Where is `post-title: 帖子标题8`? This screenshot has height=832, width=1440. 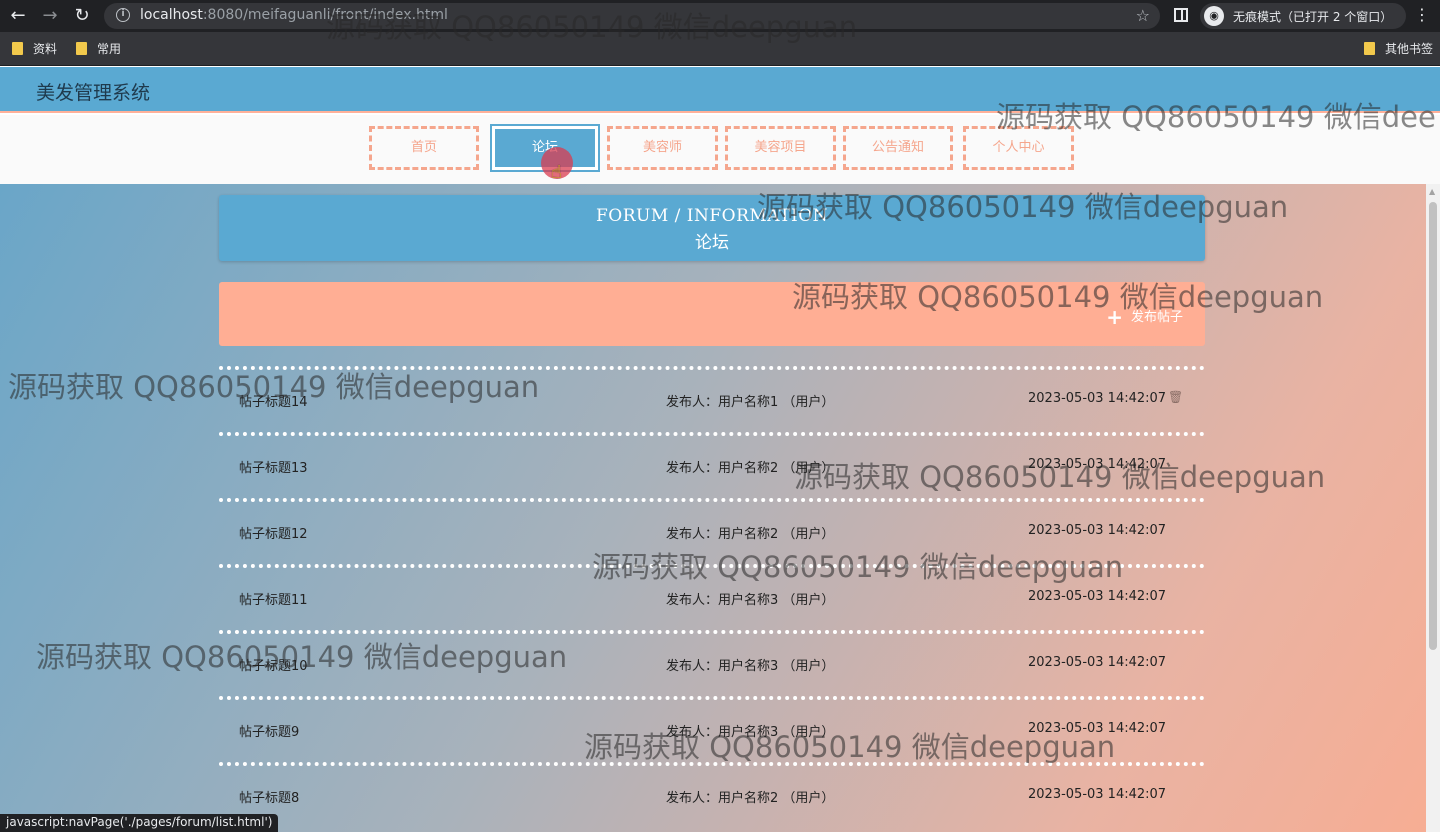 post-title: 帖子标题8 is located at coordinates (269, 796).